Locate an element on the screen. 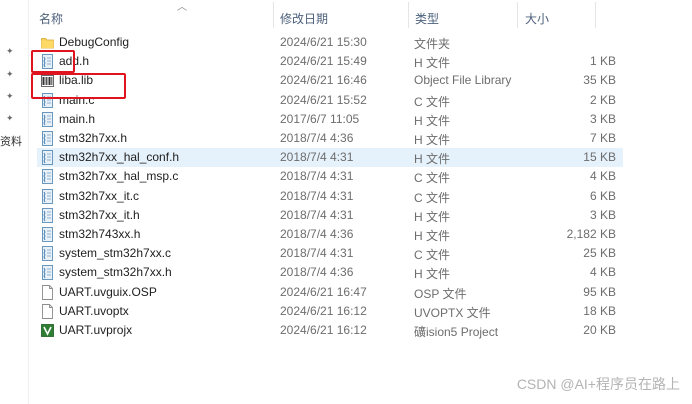  file-row: main.c 2024/6/21 15:52 C 文件 2 KB is located at coordinates (360, 100).